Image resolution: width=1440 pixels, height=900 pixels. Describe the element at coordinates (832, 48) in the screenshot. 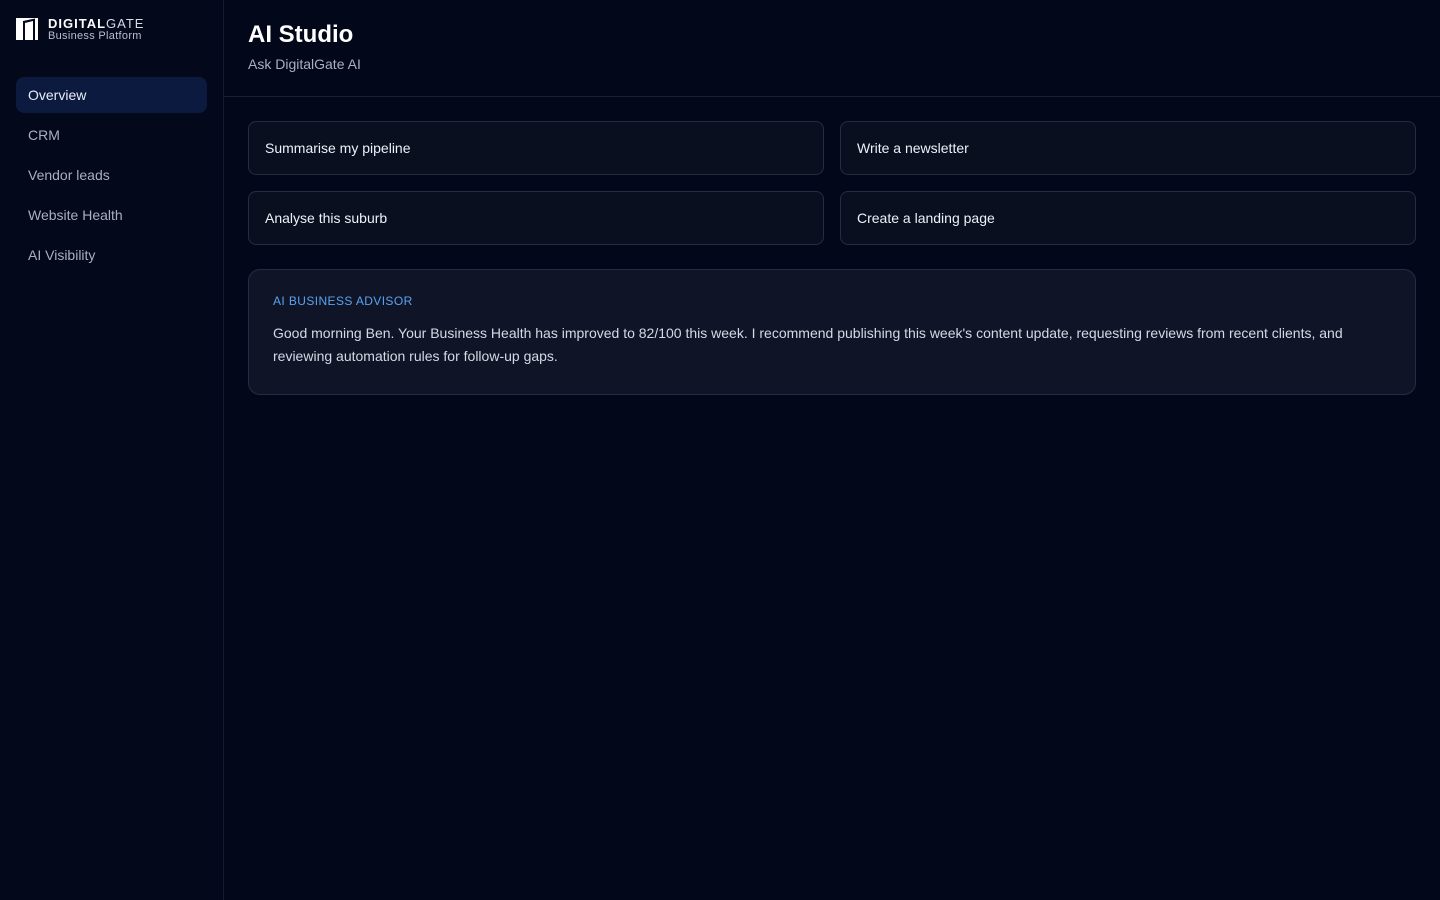

I see `page-header: AI Studio Ask DigitalGate AI` at that location.